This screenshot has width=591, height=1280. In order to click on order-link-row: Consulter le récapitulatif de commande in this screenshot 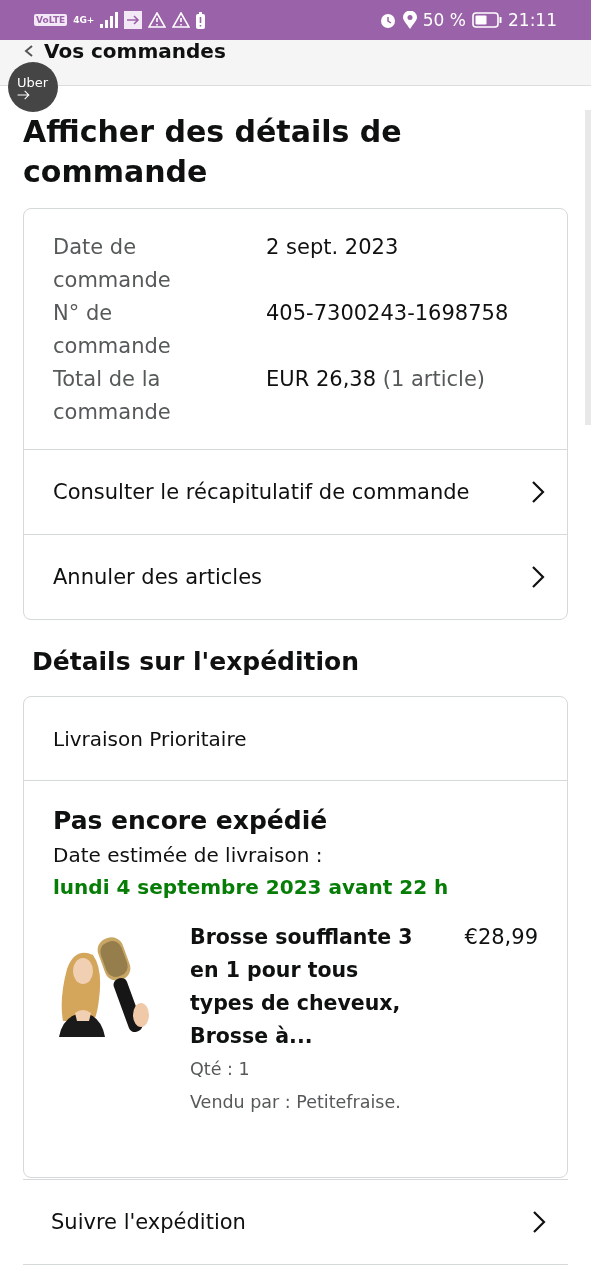, I will do `click(295, 491)`.